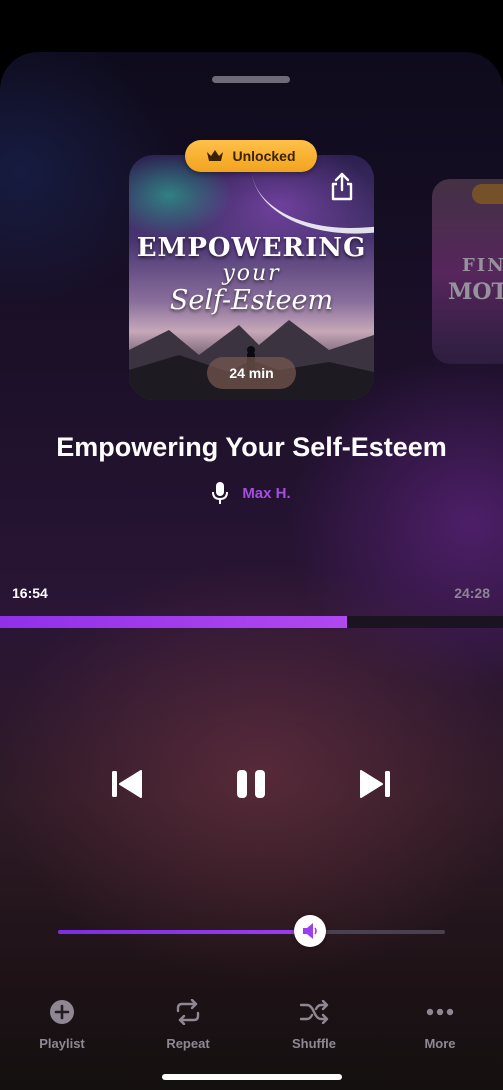  What do you see at coordinates (188, 1043) in the screenshot?
I see `repeat-label: Repeat` at bounding box center [188, 1043].